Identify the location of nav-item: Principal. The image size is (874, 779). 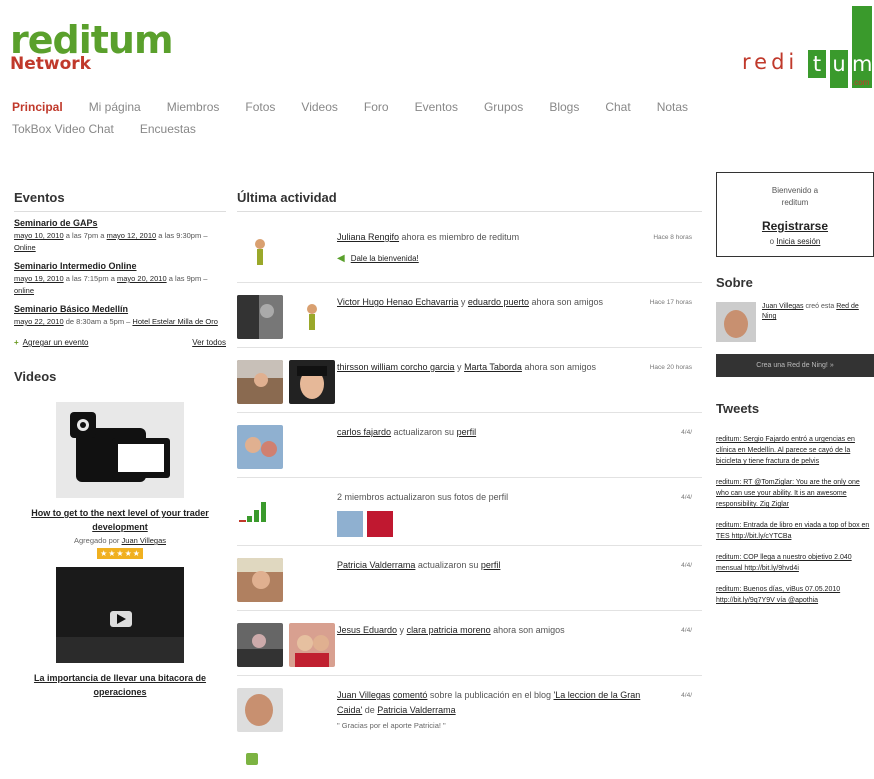
(37, 107).